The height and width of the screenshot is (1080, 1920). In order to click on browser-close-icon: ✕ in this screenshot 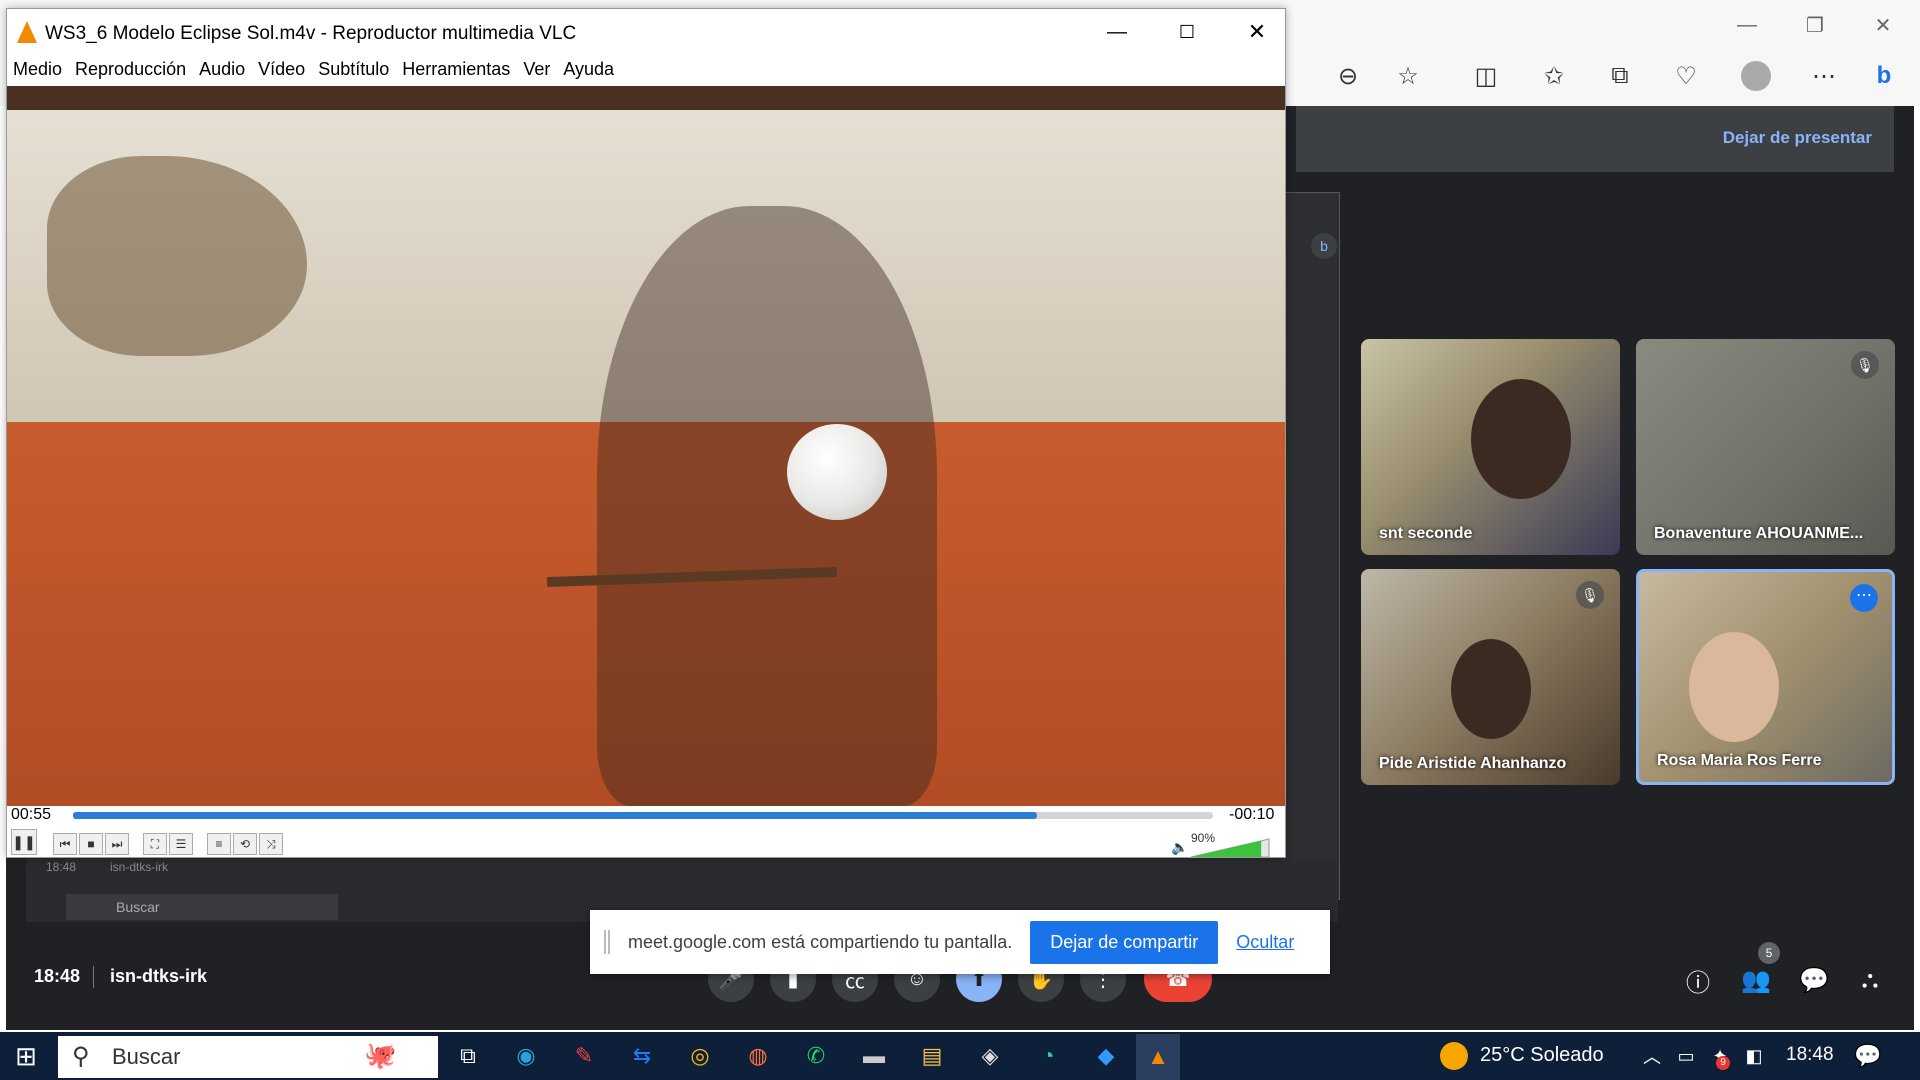, I will do `click(1883, 25)`.